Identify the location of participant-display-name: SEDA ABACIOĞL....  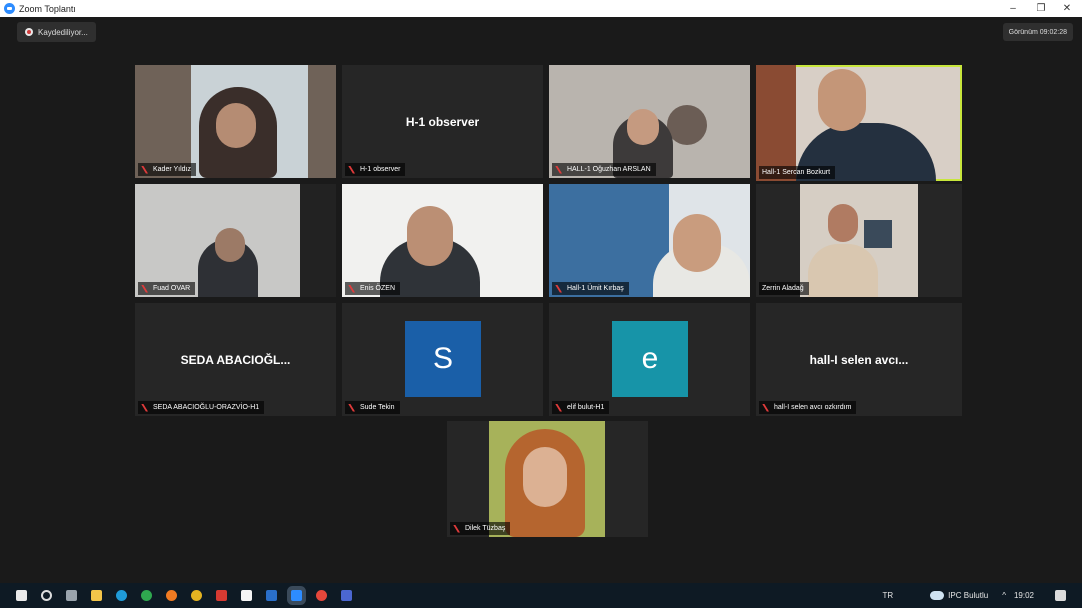
(235, 359).